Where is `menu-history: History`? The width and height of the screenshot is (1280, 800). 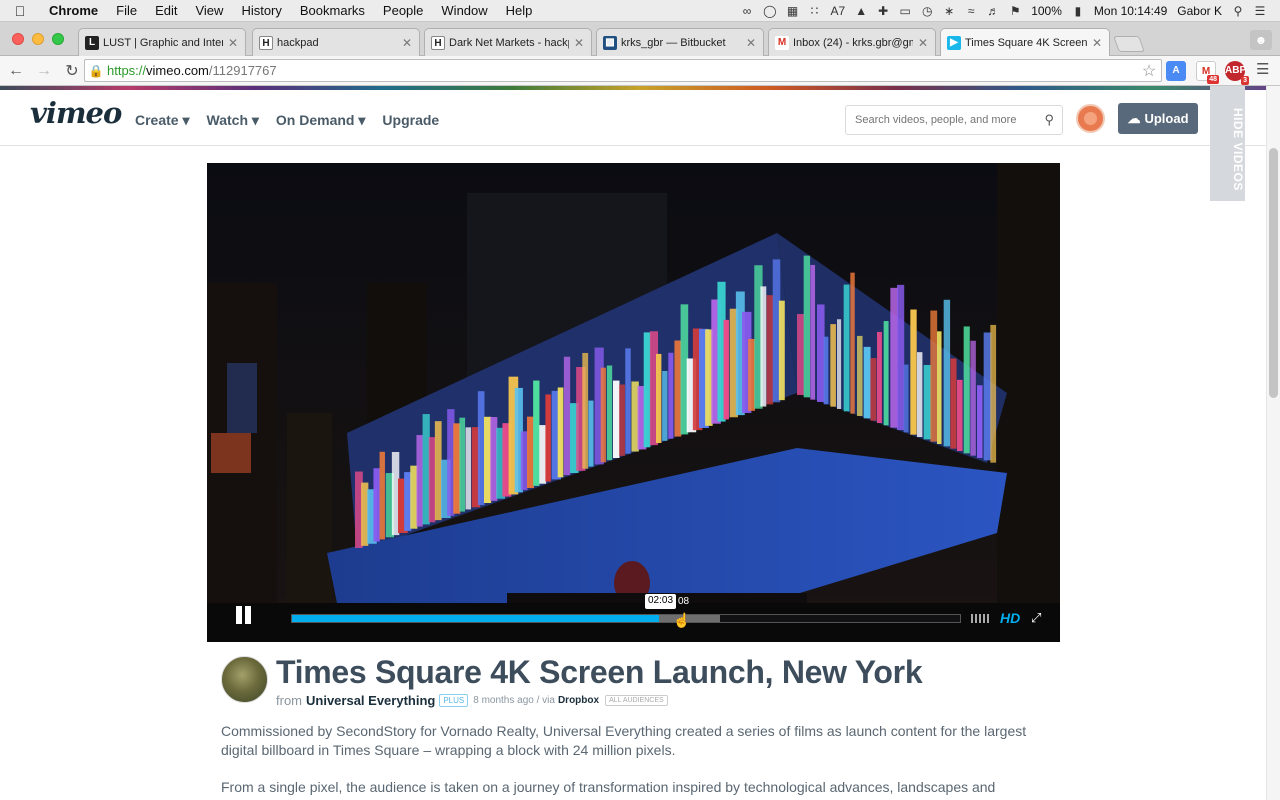
menu-history: History is located at coordinates (261, 10).